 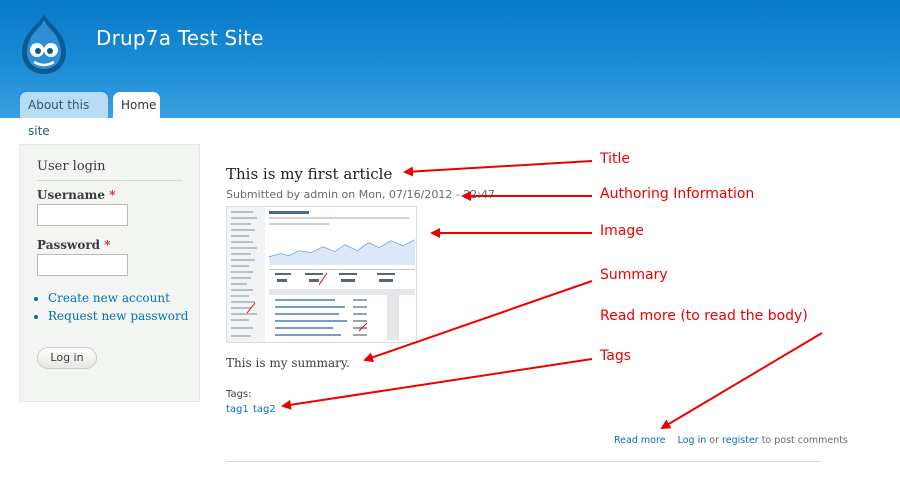 What do you see at coordinates (44, 44) in the screenshot?
I see `drupal-logo-icon` at bounding box center [44, 44].